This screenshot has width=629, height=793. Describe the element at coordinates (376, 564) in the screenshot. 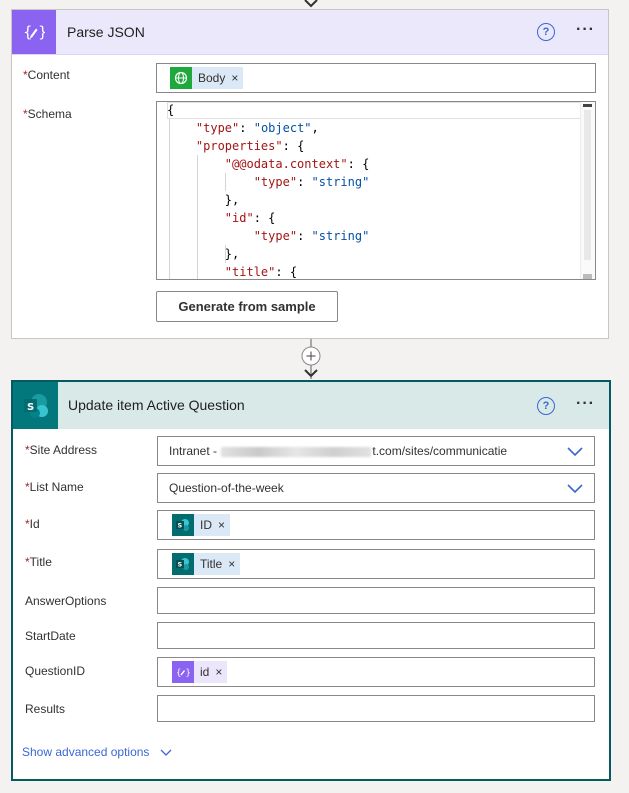

I see `title-field: S Title ×` at that location.